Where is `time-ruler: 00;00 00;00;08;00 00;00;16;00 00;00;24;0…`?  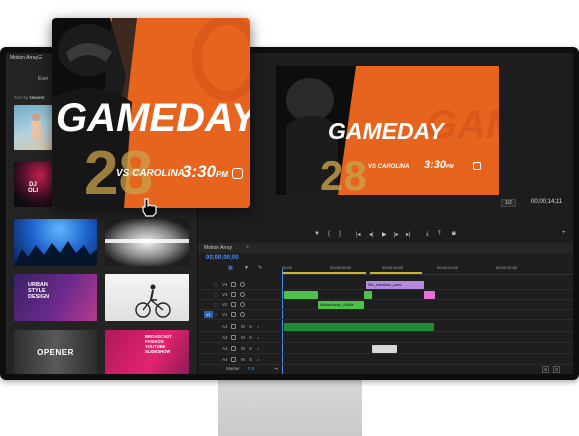
time-ruler: 00;00 00;00;08;00 00;00;16;00 00;00;24;0… is located at coordinates (427, 269).